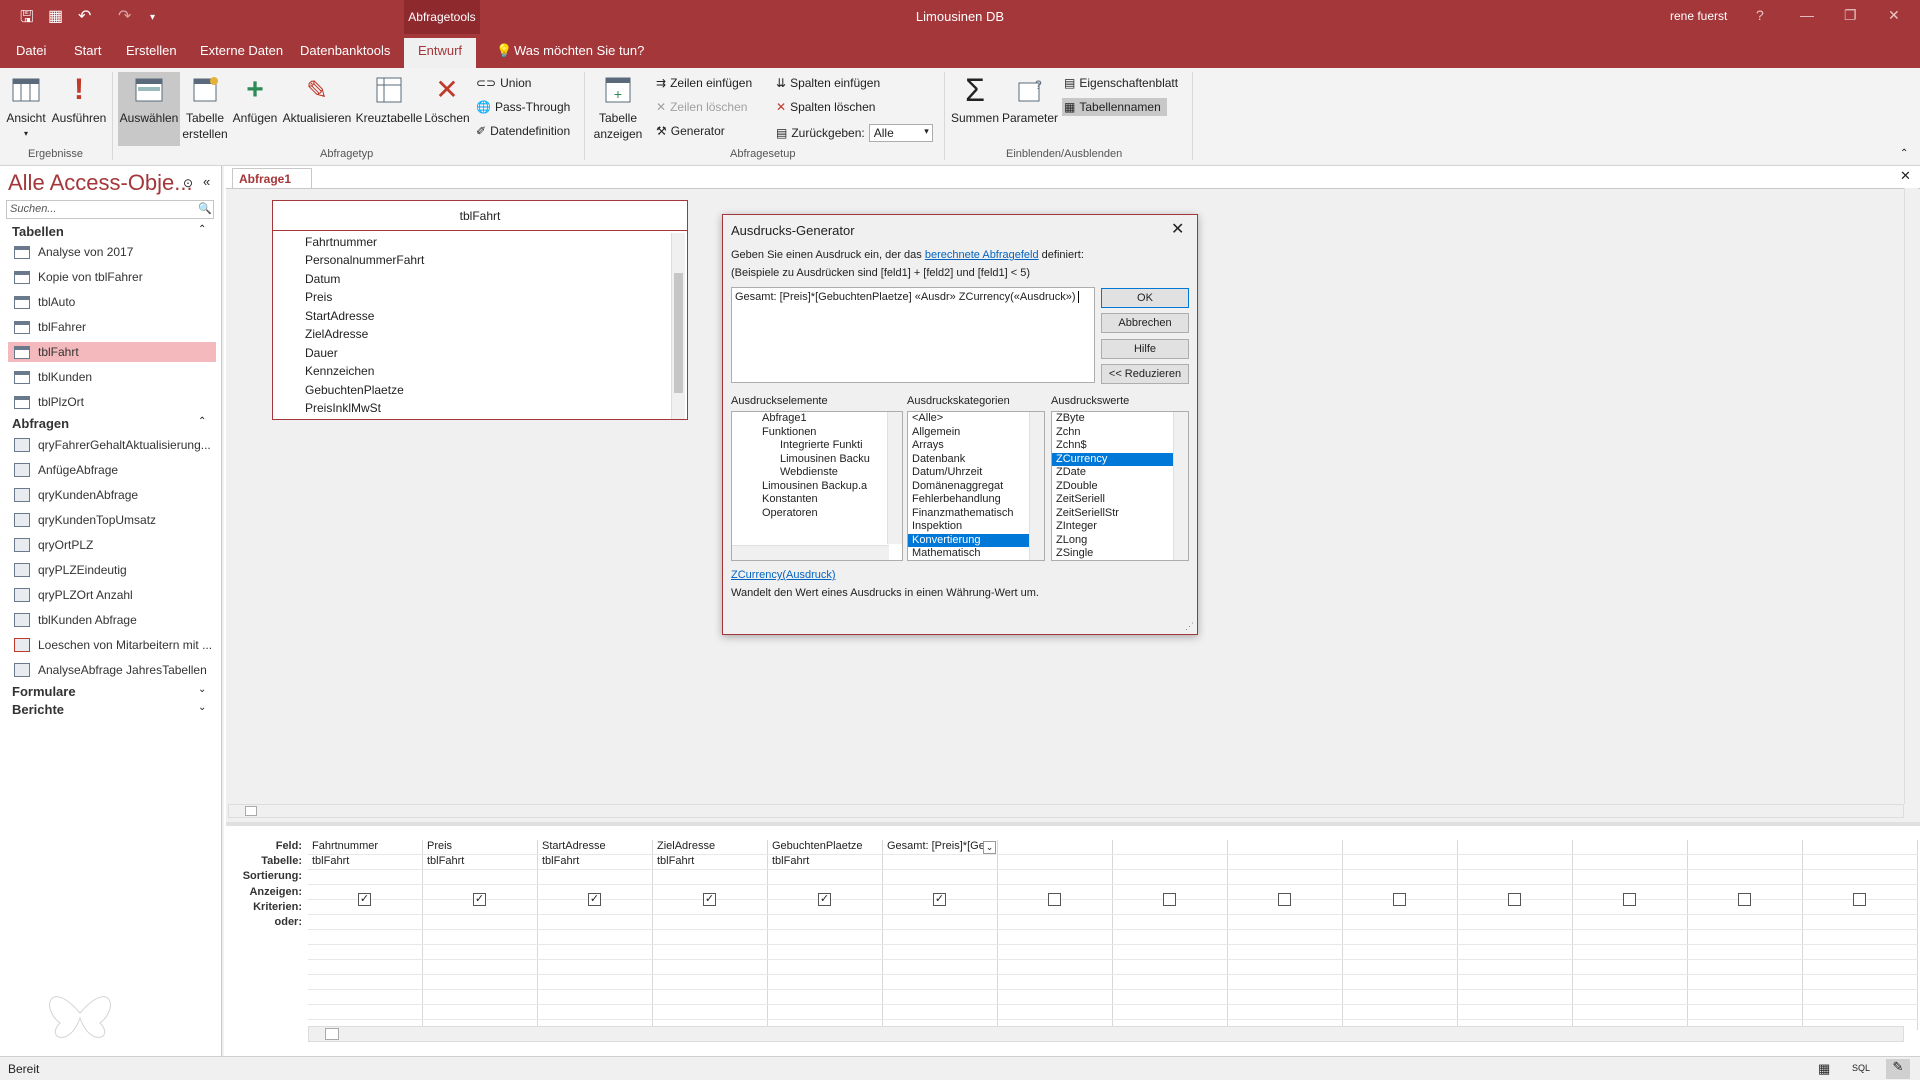 This screenshot has width=1920, height=1080. What do you see at coordinates (188, 183) in the screenshot?
I see `nav-dropdown-icon: ⊙` at bounding box center [188, 183].